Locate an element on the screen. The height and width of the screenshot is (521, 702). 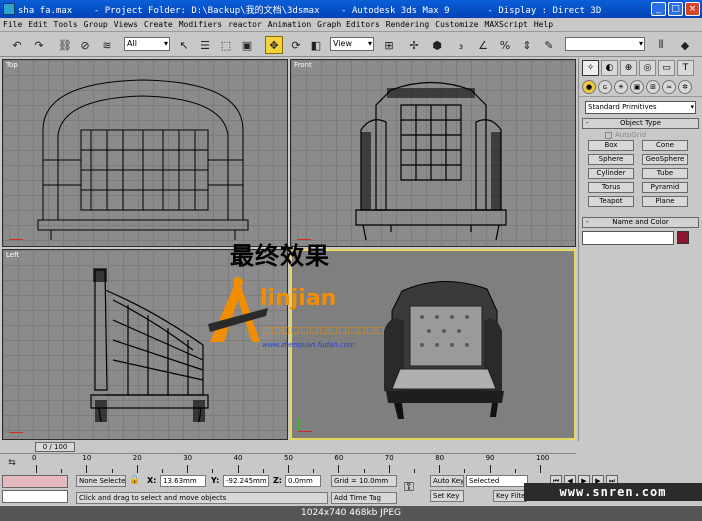
selection-filter-dropdown: All is located at coordinates (147, 44).